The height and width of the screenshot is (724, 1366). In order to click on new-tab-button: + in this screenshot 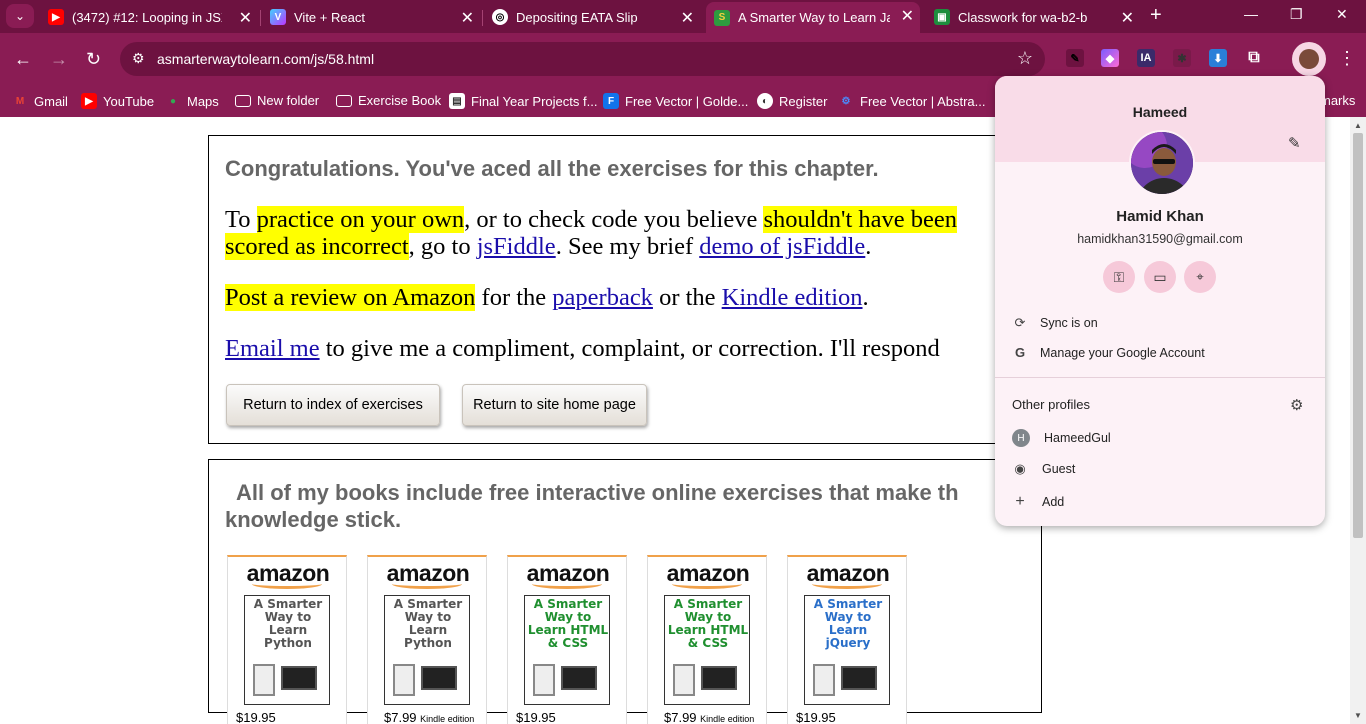, I will do `click(1156, 15)`.